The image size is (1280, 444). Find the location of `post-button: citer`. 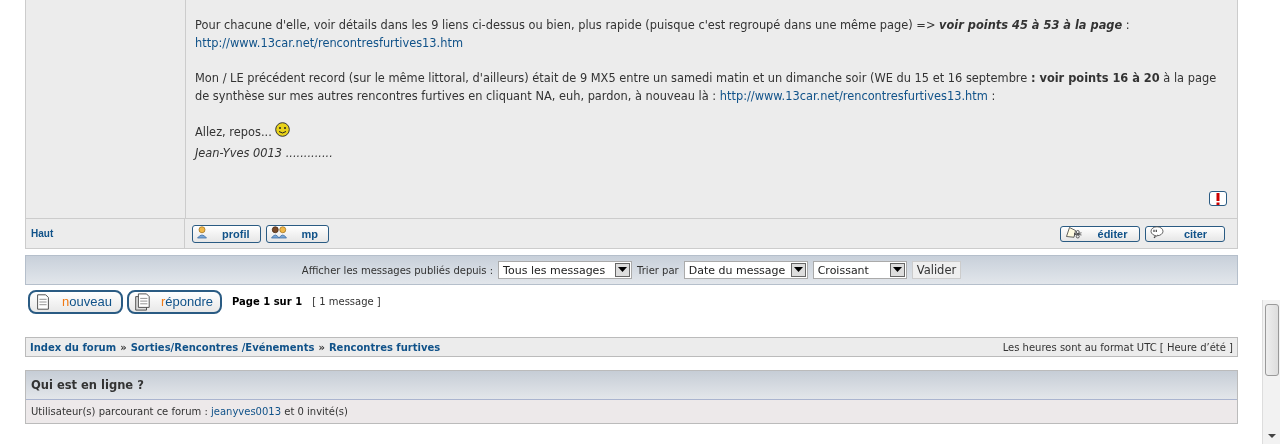

post-button: citer is located at coordinates (1185, 233).